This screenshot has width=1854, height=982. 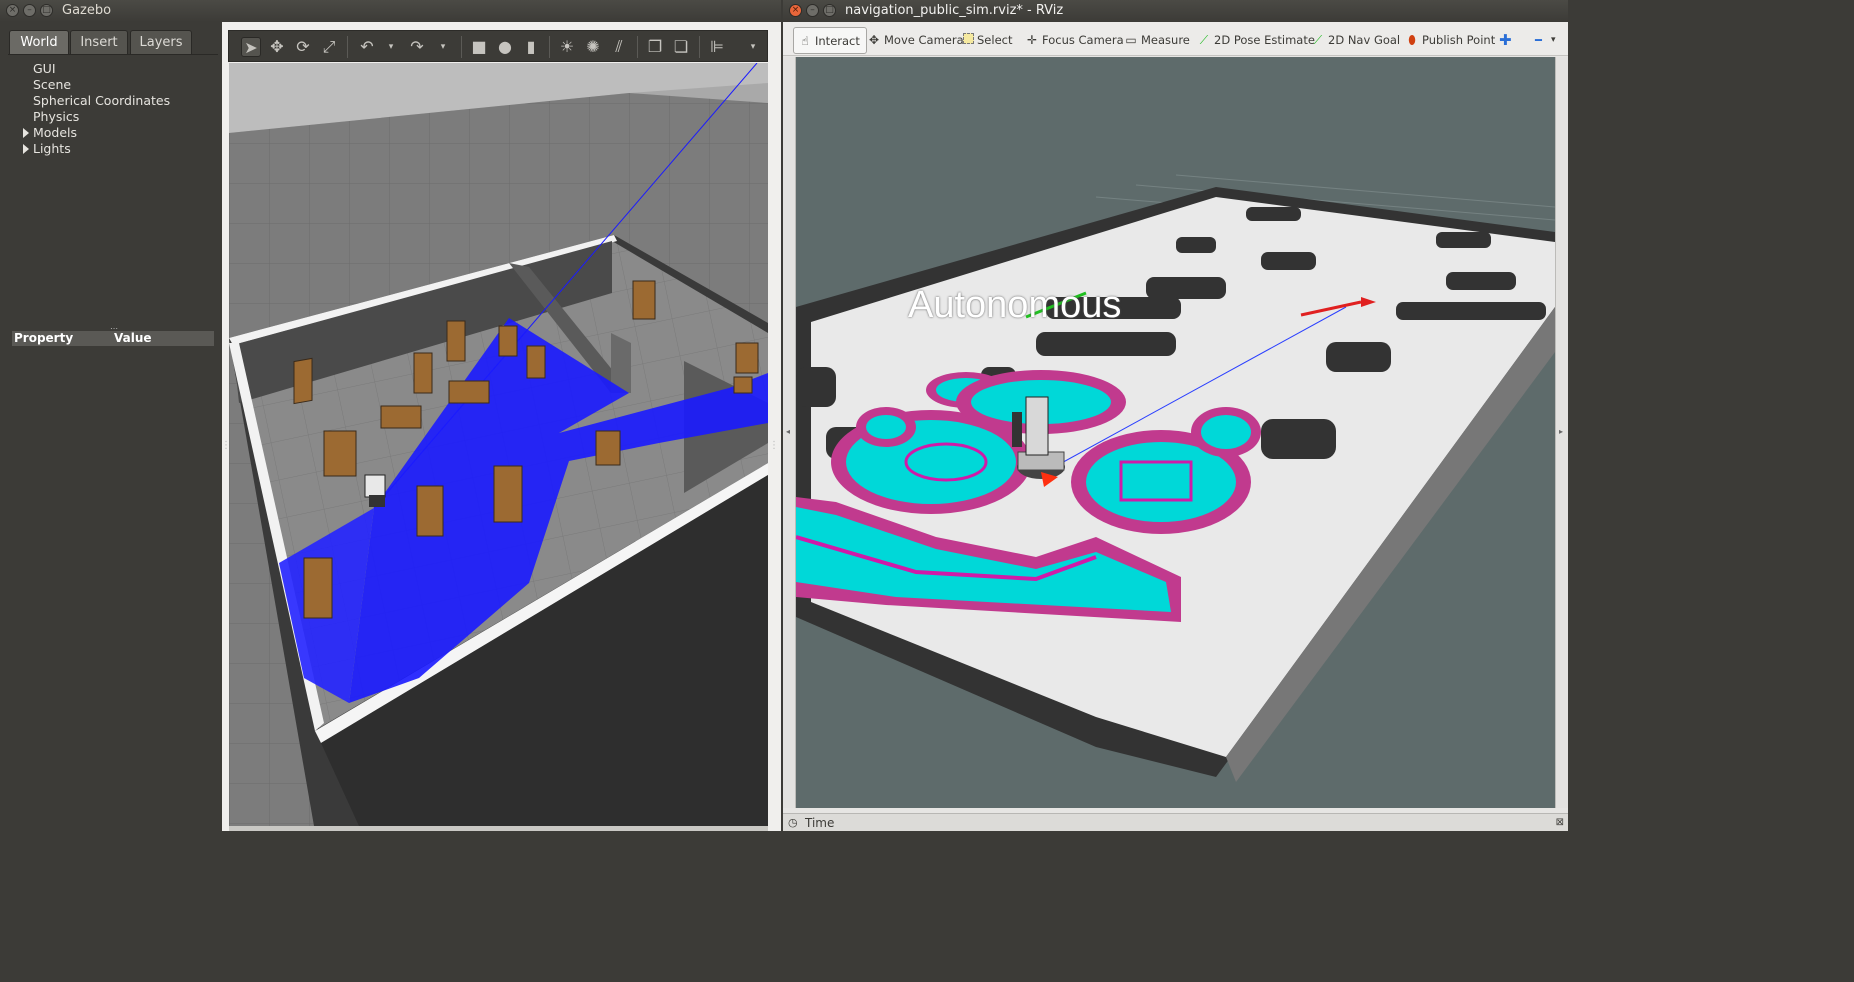 I want to click on collapse-left-icon: ◂, so click(x=788, y=431).